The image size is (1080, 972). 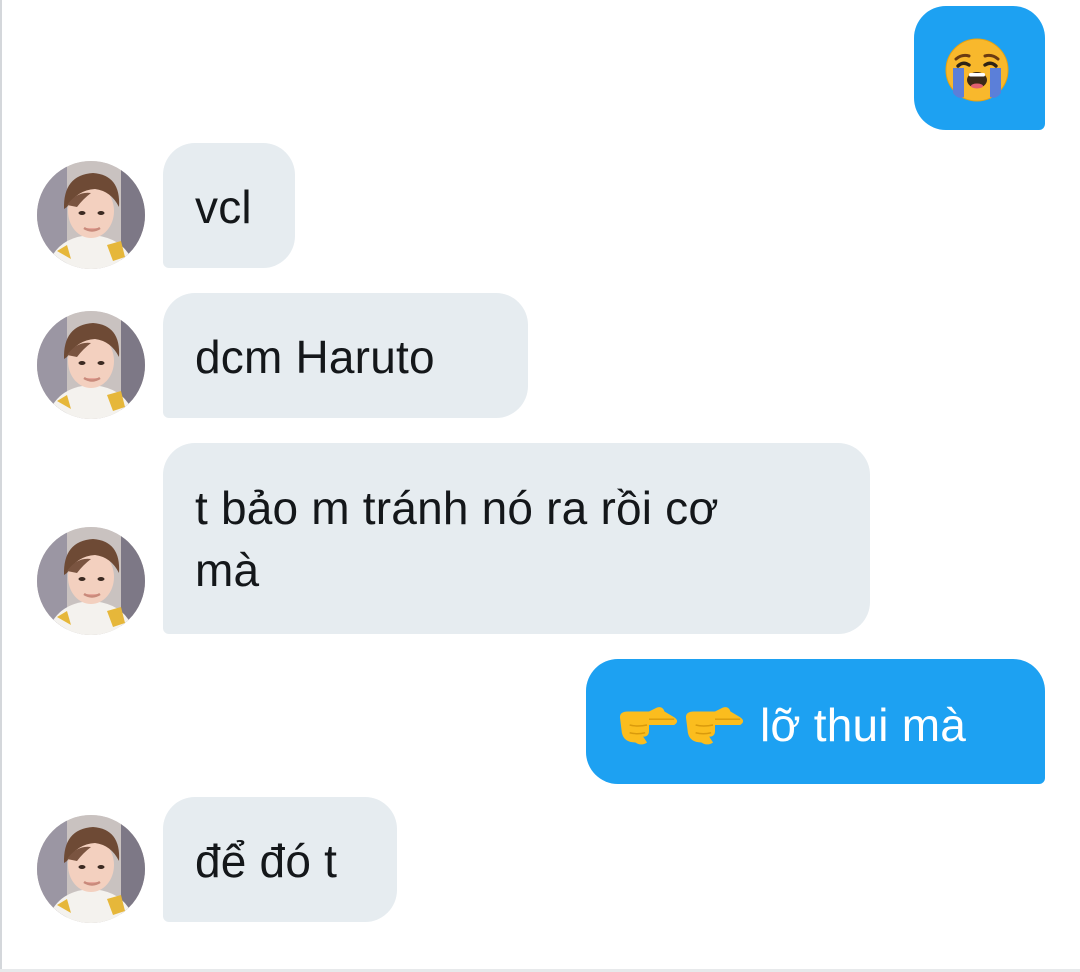 I want to click on outgoing-message-crying-emoji, so click(x=979, y=68).